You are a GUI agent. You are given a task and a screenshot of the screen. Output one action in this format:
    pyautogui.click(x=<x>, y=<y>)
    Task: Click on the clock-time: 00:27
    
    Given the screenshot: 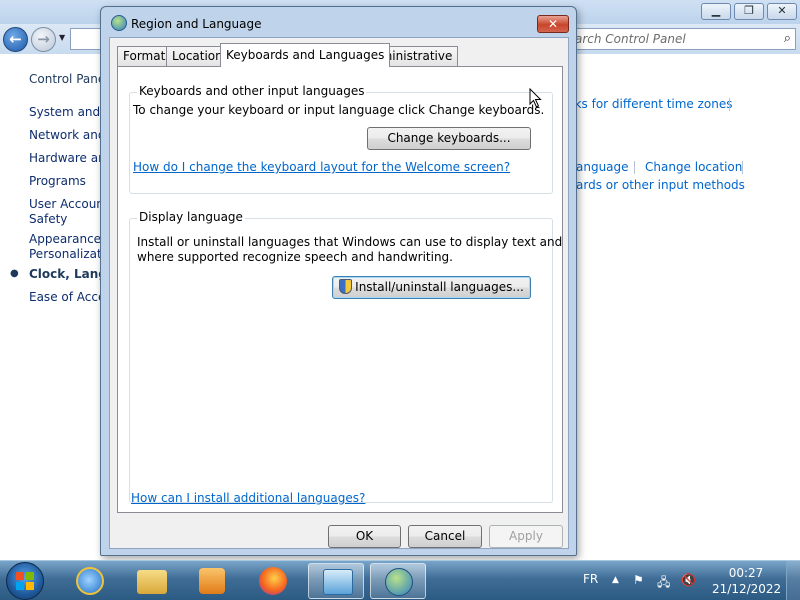 What is the action you would take?
    pyautogui.click(x=746, y=573)
    